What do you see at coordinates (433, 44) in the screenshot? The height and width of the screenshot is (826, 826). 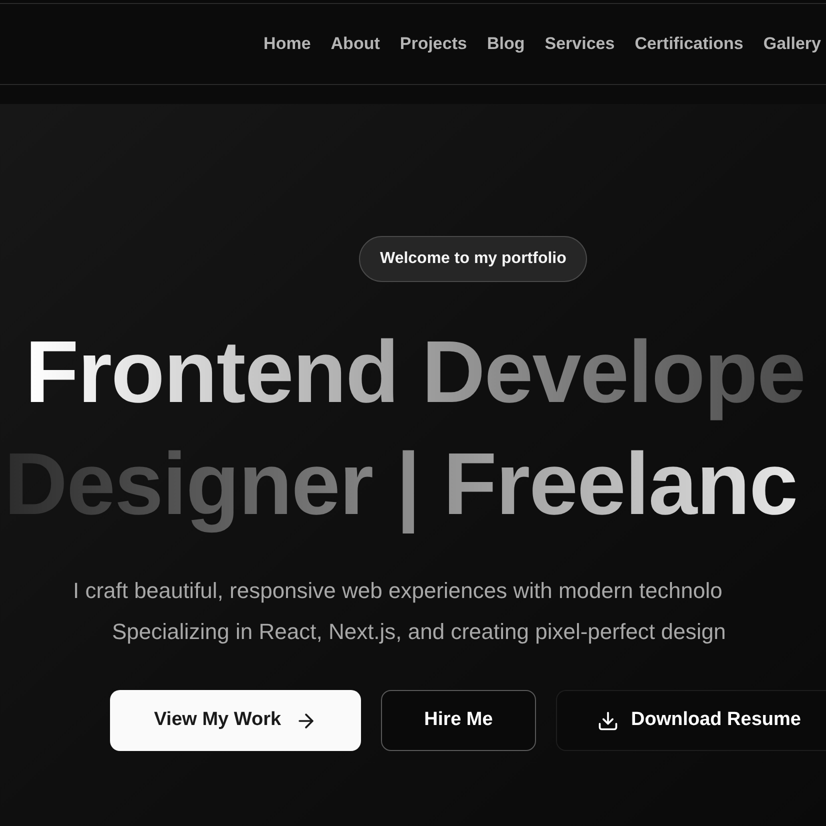 I see `nav-link: Projects` at bounding box center [433, 44].